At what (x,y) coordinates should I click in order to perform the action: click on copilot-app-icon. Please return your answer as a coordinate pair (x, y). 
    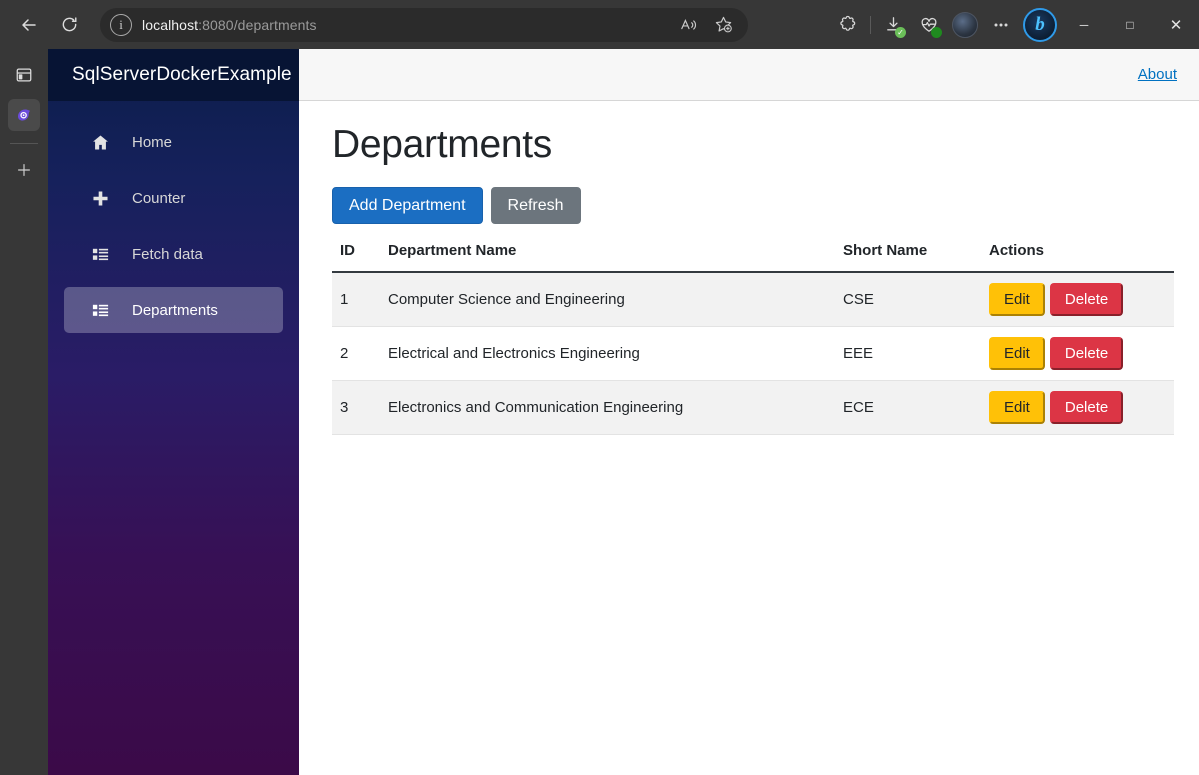
    Looking at the image, I should click on (24, 115).